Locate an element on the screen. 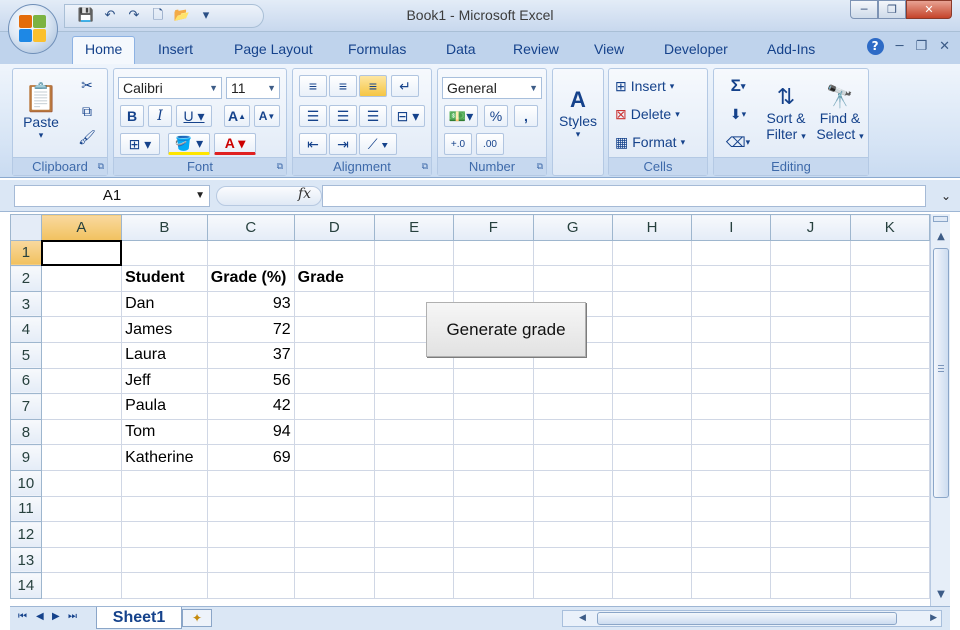 The image size is (960, 630). column-header-b: B is located at coordinates (164, 227).